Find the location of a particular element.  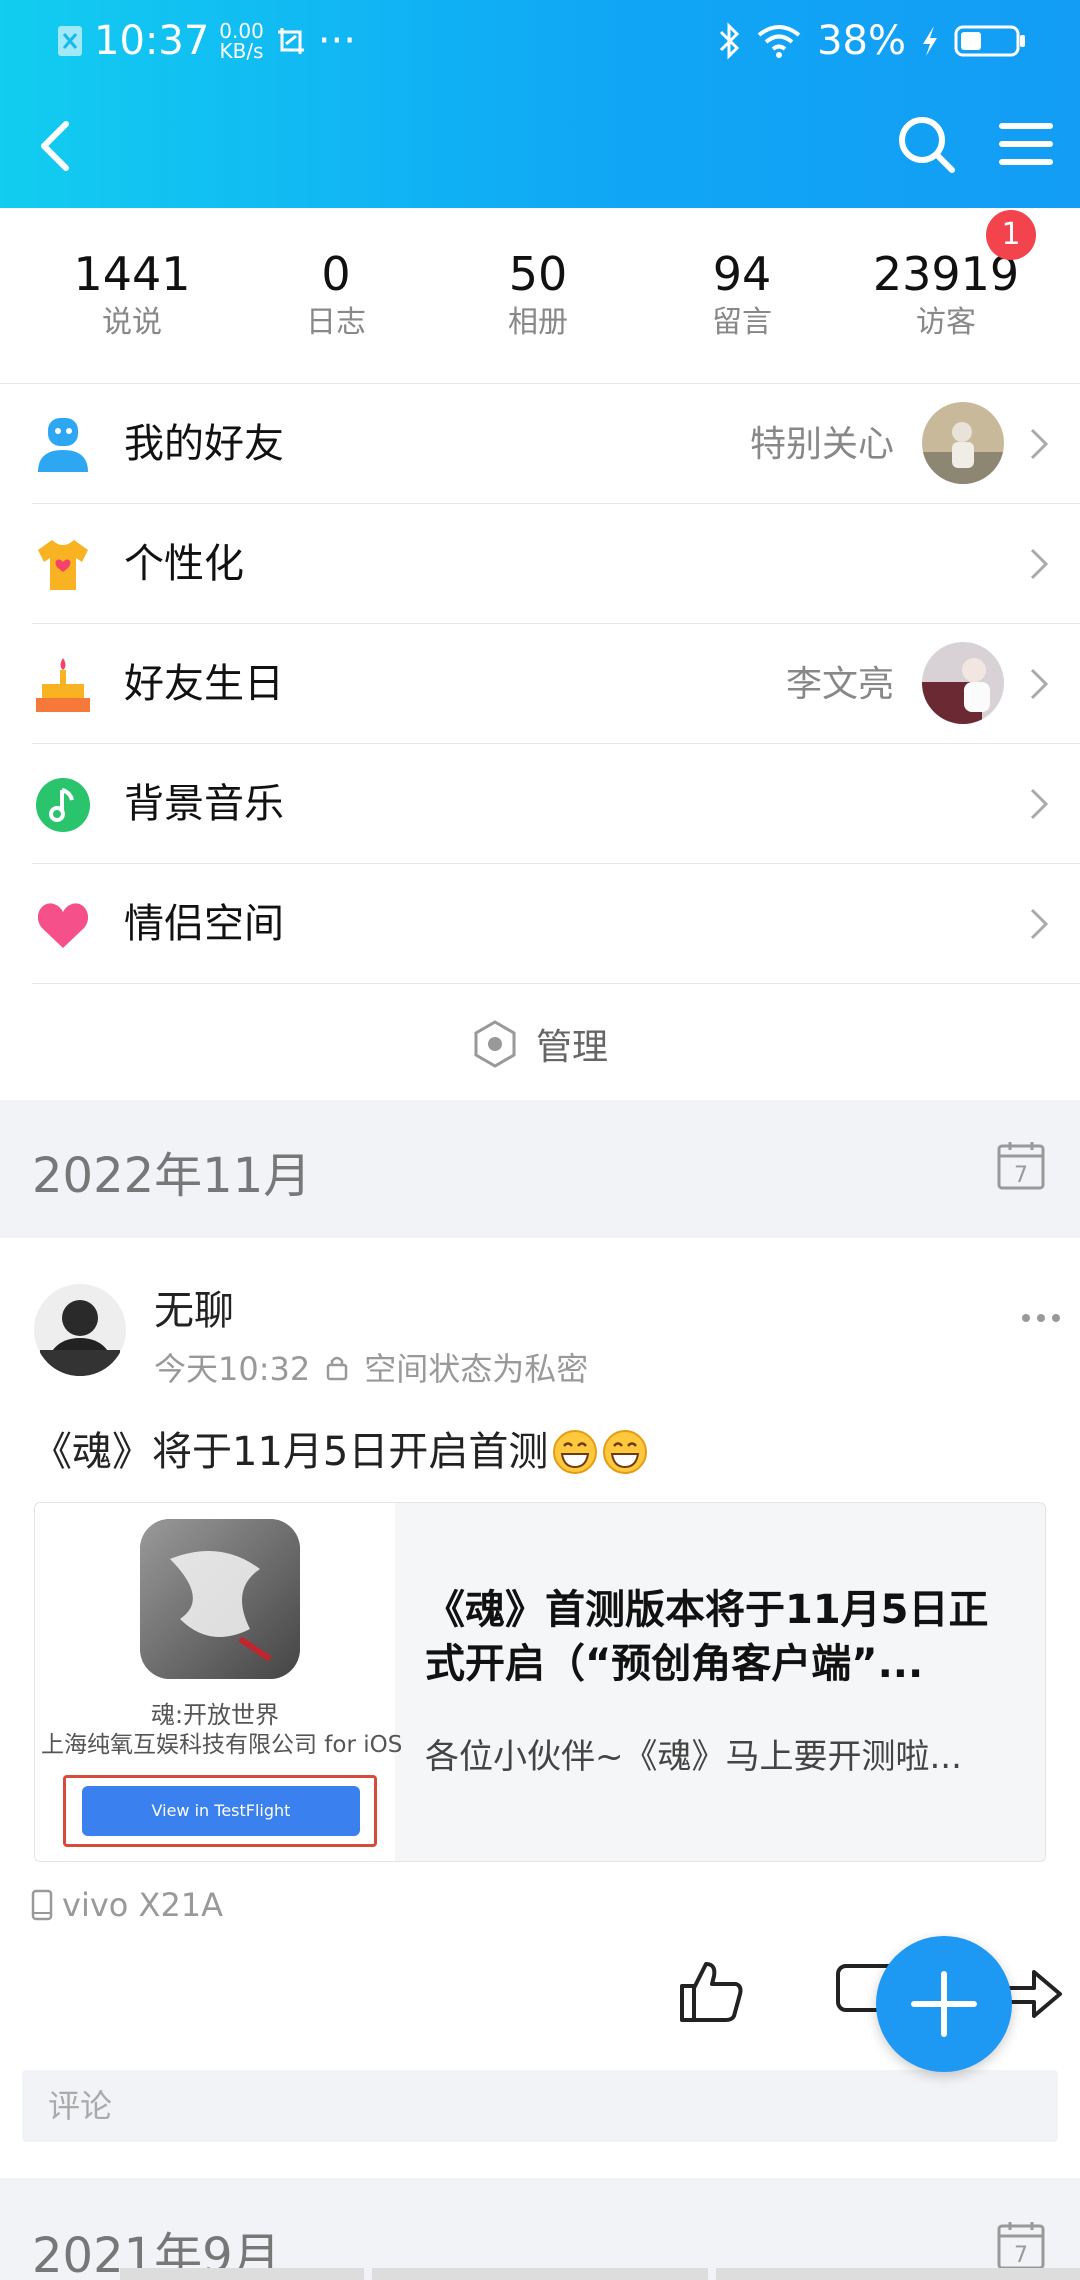

battery-percent: 38% is located at coordinates (861, 41).